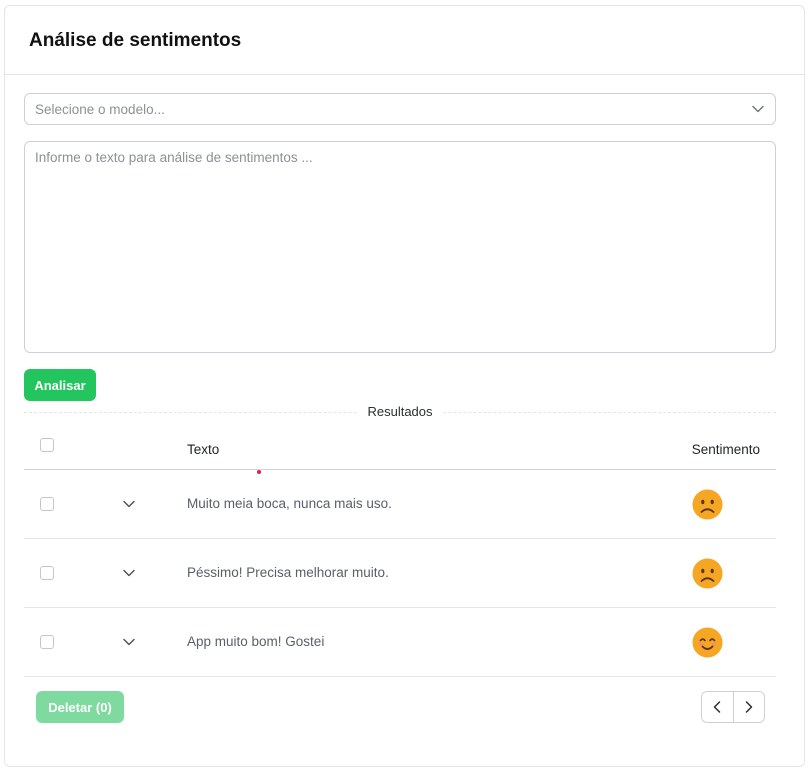  What do you see at coordinates (707, 642) in the screenshot?
I see `happy-face-icon` at bounding box center [707, 642].